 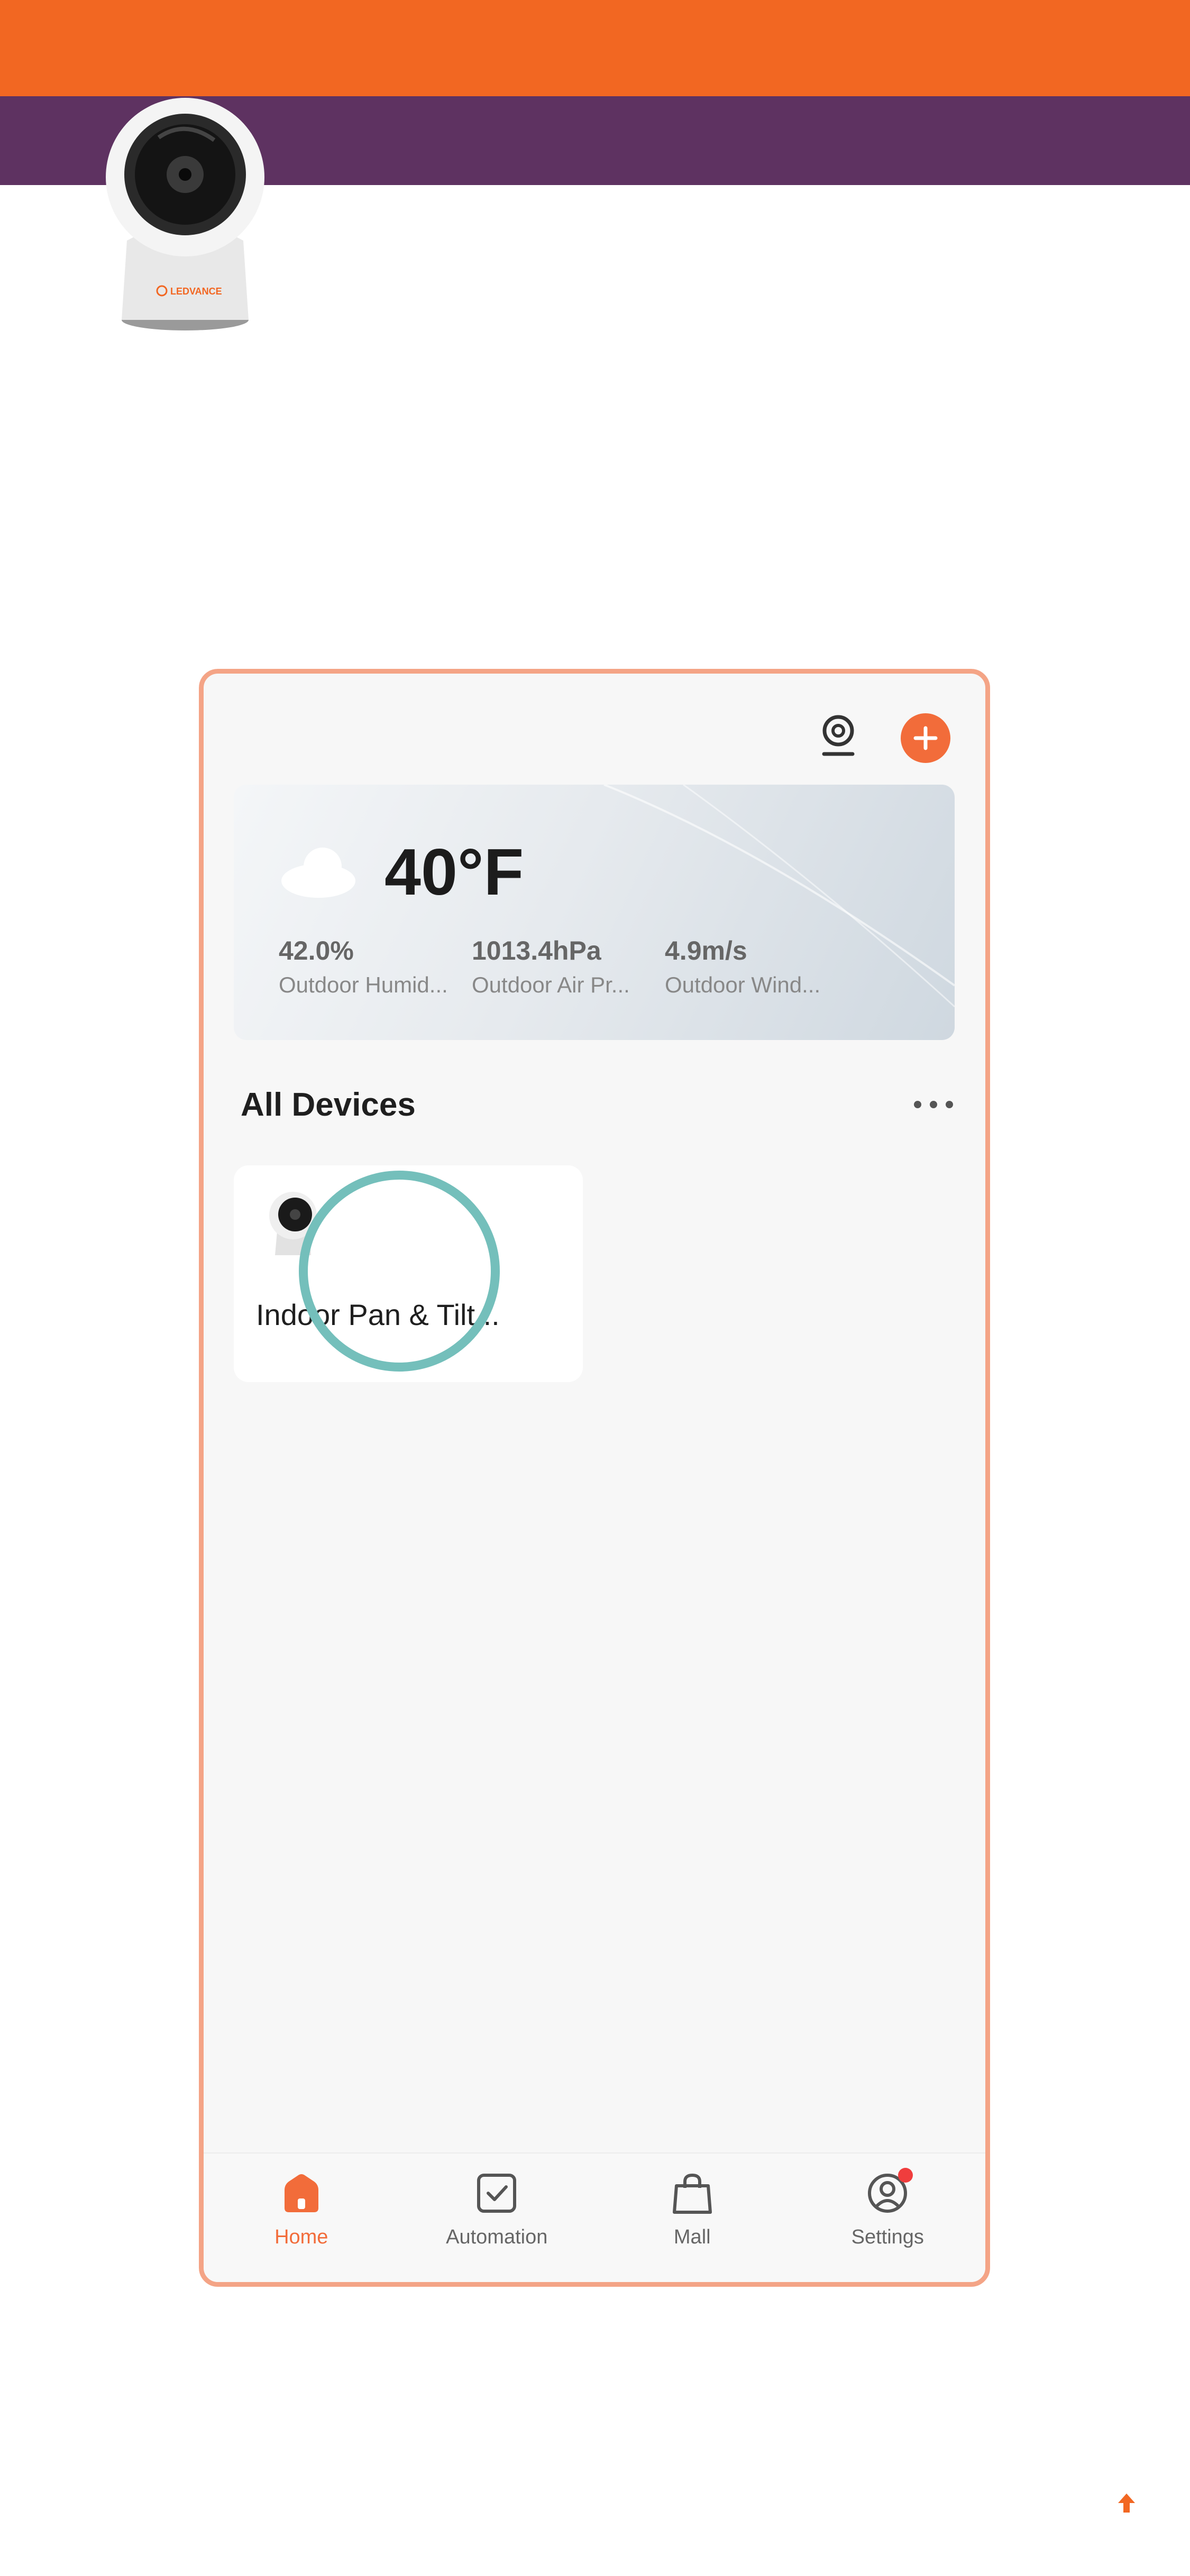 I want to click on home-icon, so click(x=301, y=2193).